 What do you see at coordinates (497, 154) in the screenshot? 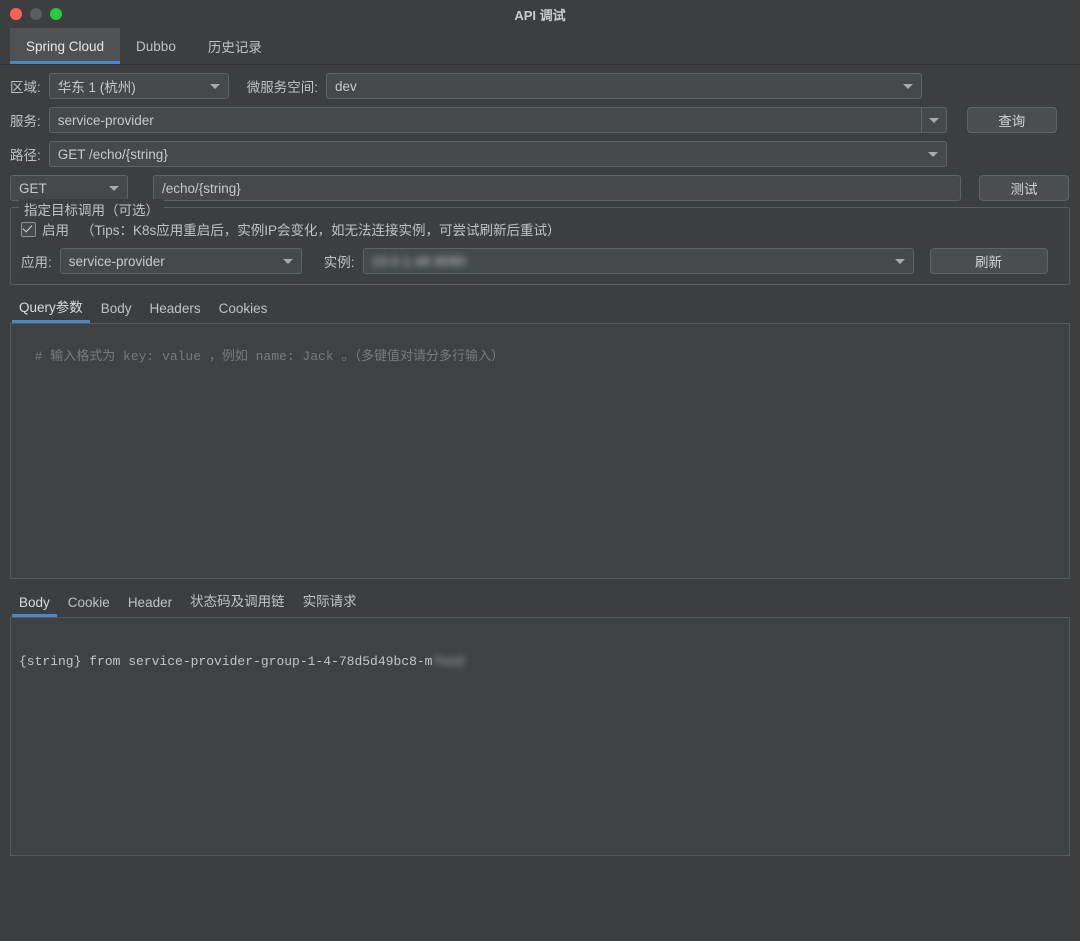
I see `path-select: GET /echo/{string}` at bounding box center [497, 154].